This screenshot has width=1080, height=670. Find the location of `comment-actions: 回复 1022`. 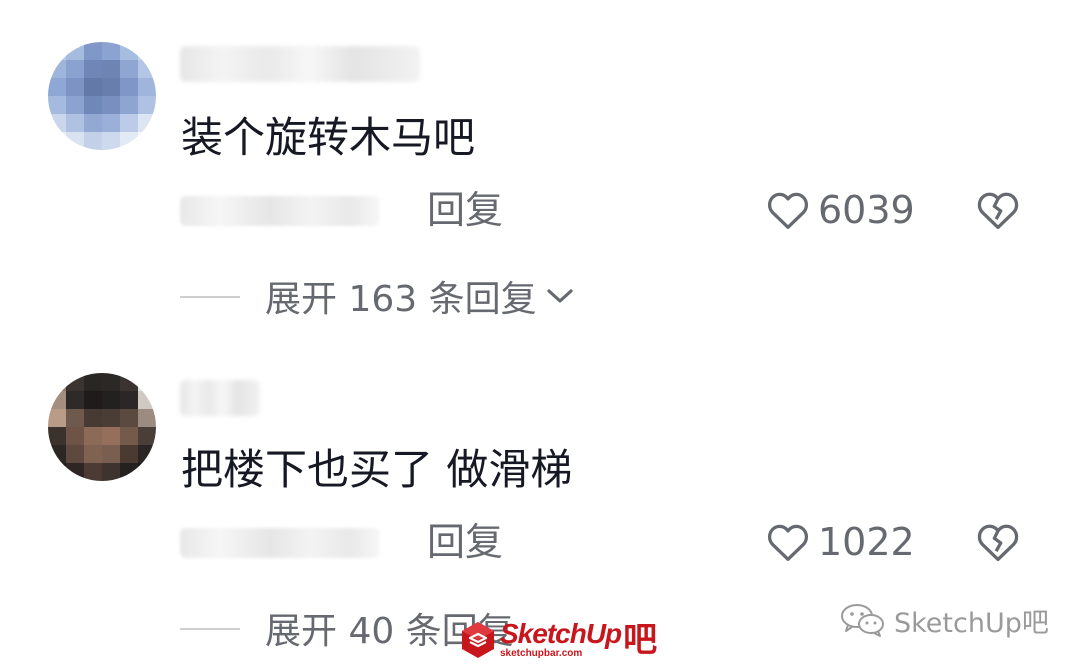

comment-actions: 回复 1022 is located at coordinates (540, 542).